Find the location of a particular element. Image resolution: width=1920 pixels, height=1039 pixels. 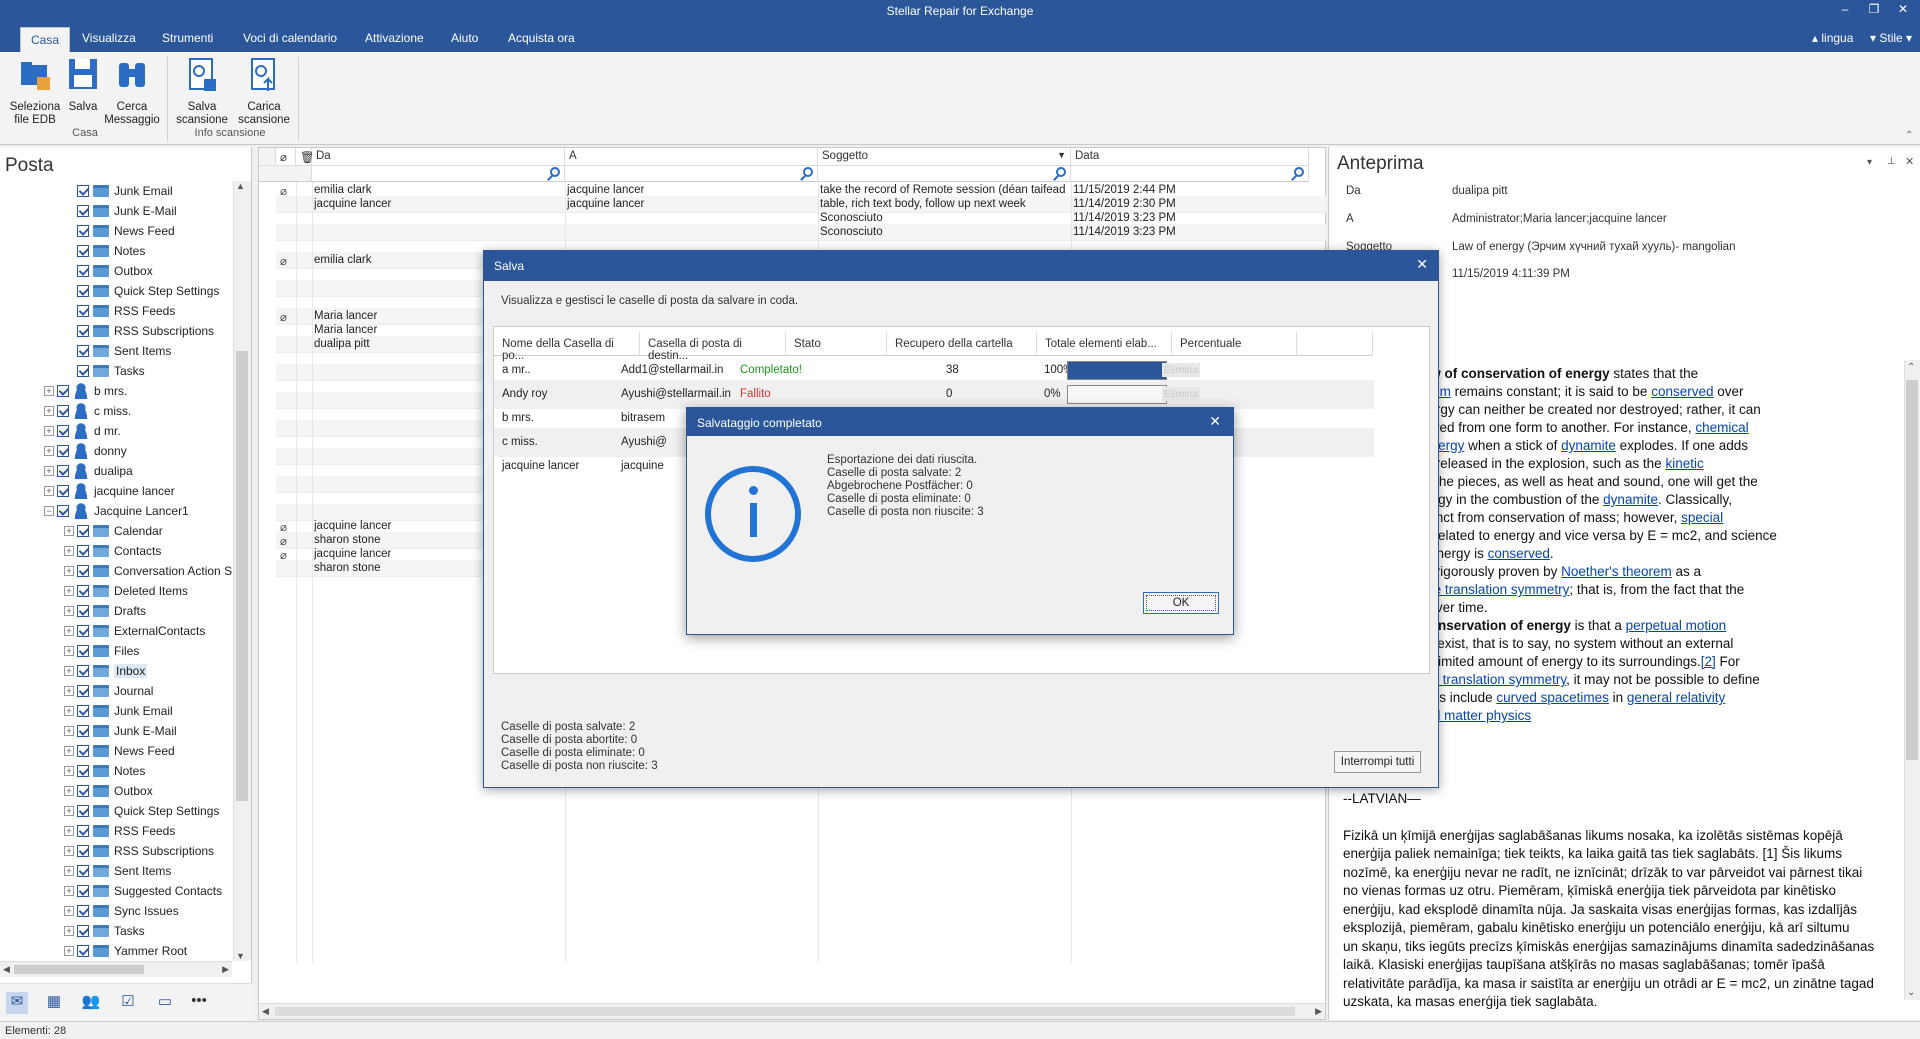

restore-button: ❐ is located at coordinates (1874, 9).